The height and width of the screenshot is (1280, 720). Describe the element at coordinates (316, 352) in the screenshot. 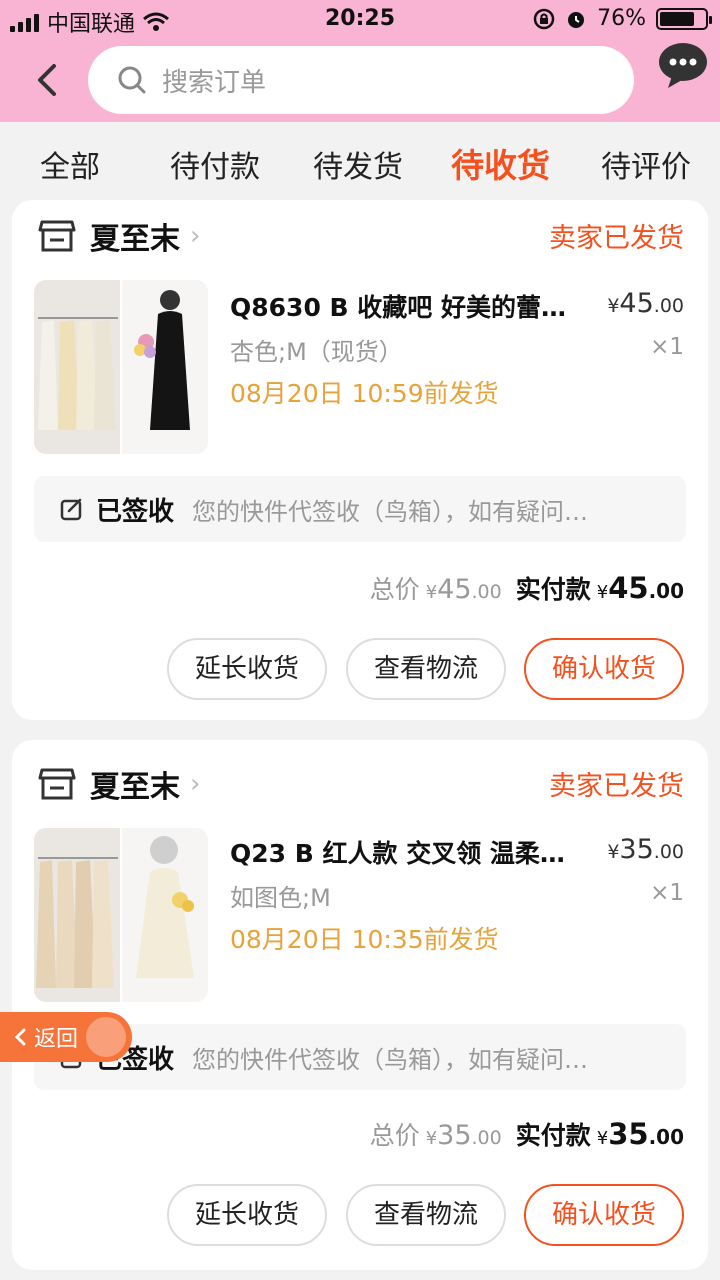

I see `product-spec: 杏色;M（现货）` at that location.